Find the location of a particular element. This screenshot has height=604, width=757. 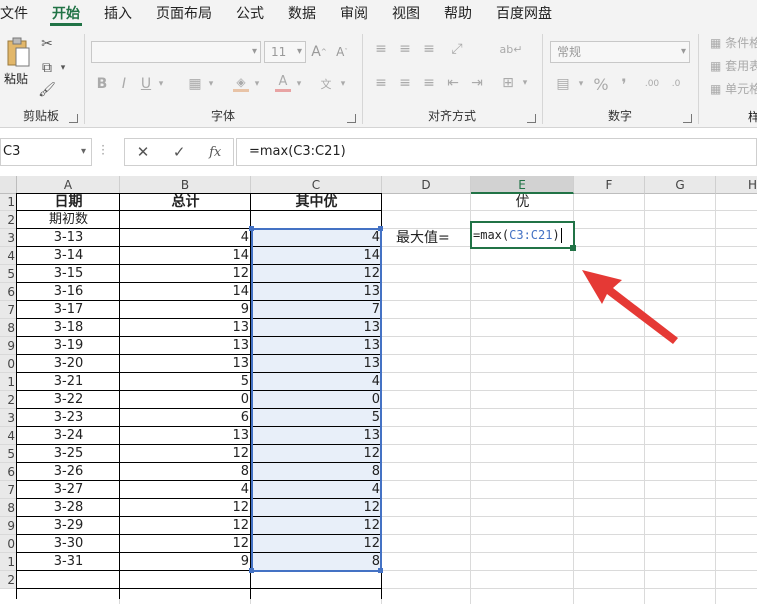

column-header: F is located at coordinates (609, 185).